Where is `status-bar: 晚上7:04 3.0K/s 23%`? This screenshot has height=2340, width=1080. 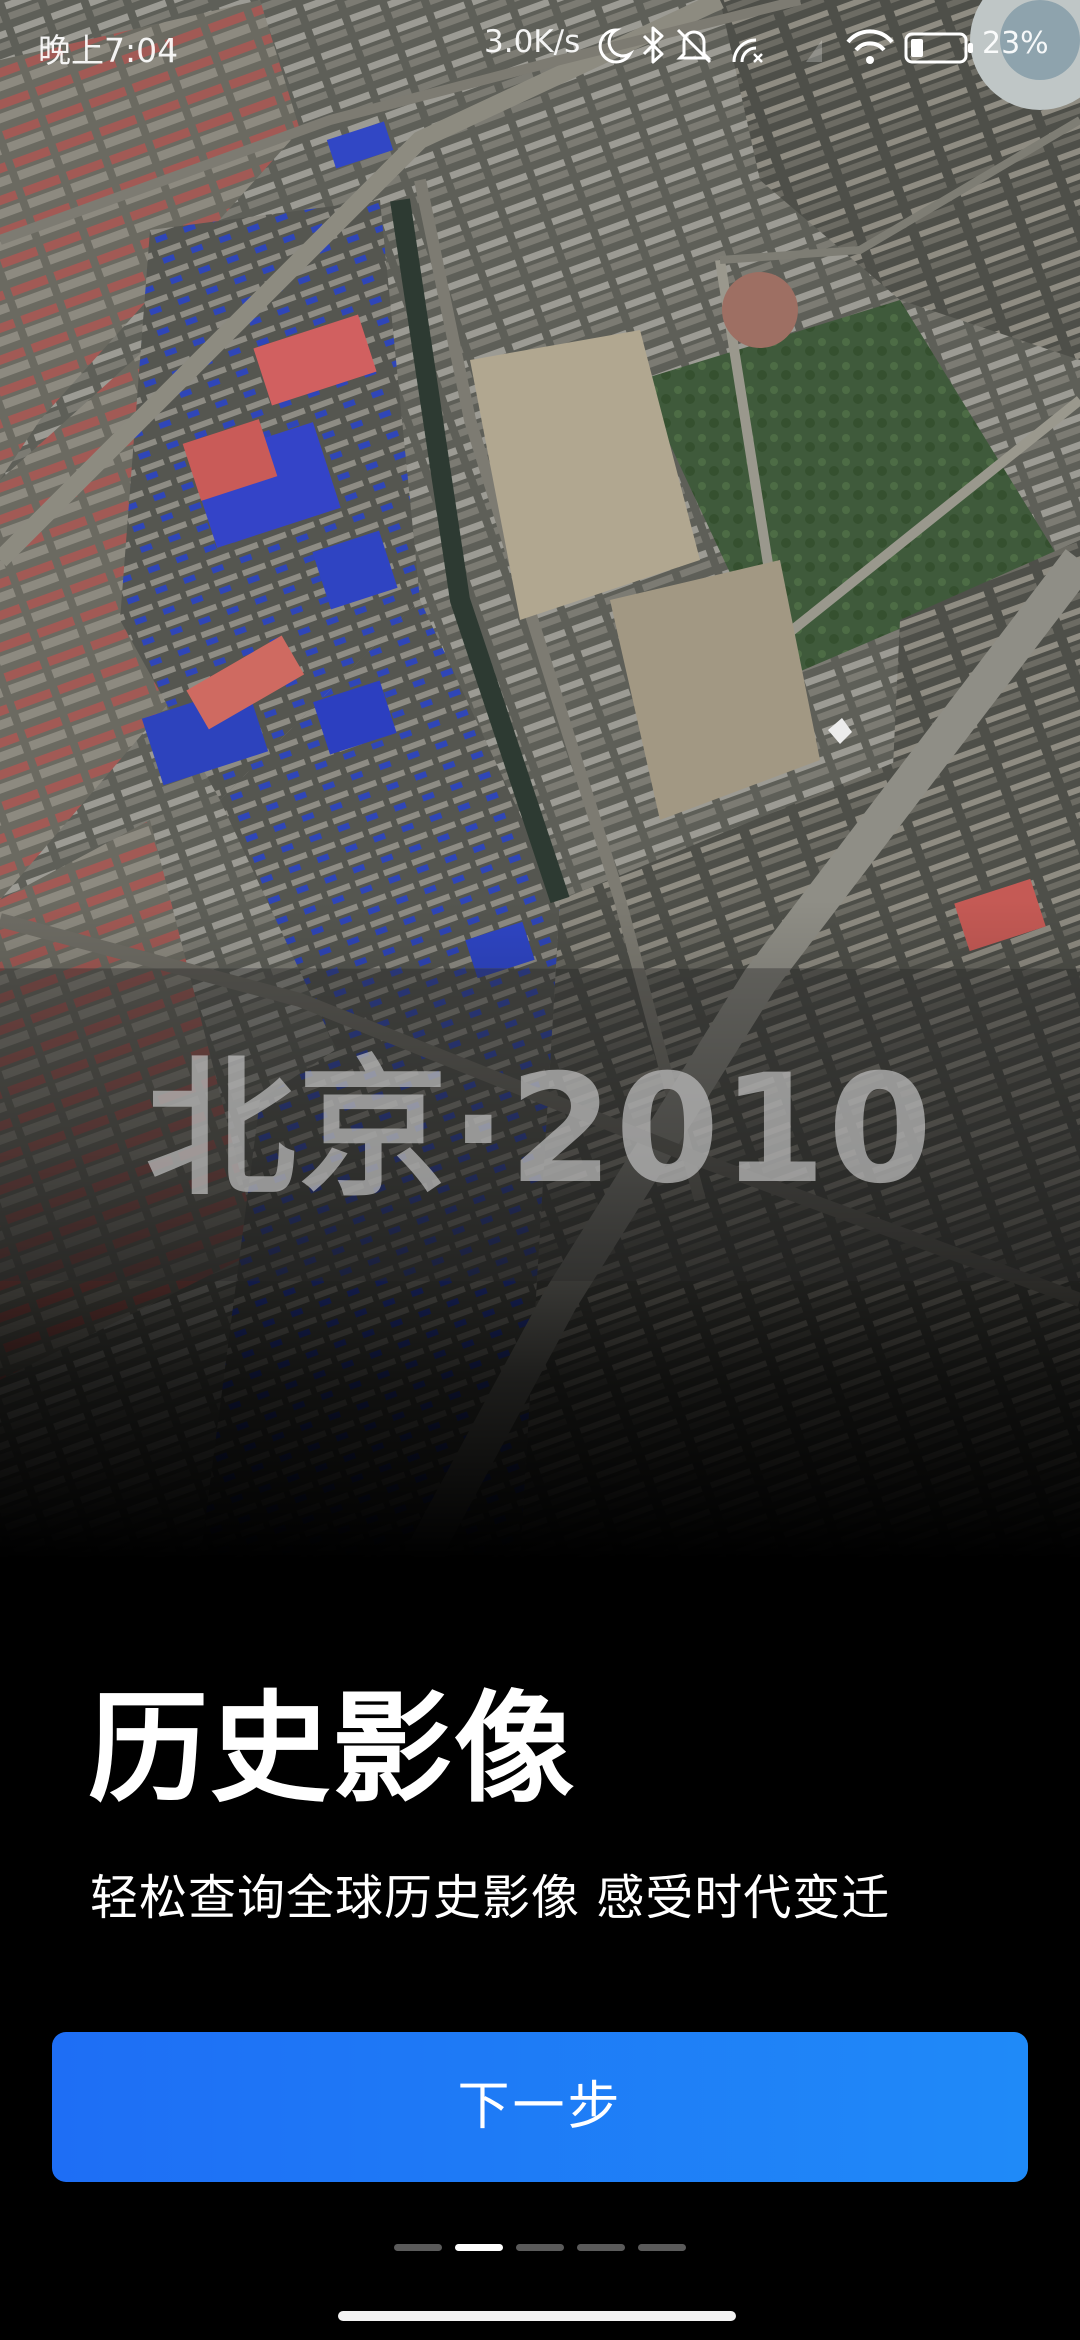
status-bar: 晚上7:04 3.0K/s 23% is located at coordinates (540, 46).